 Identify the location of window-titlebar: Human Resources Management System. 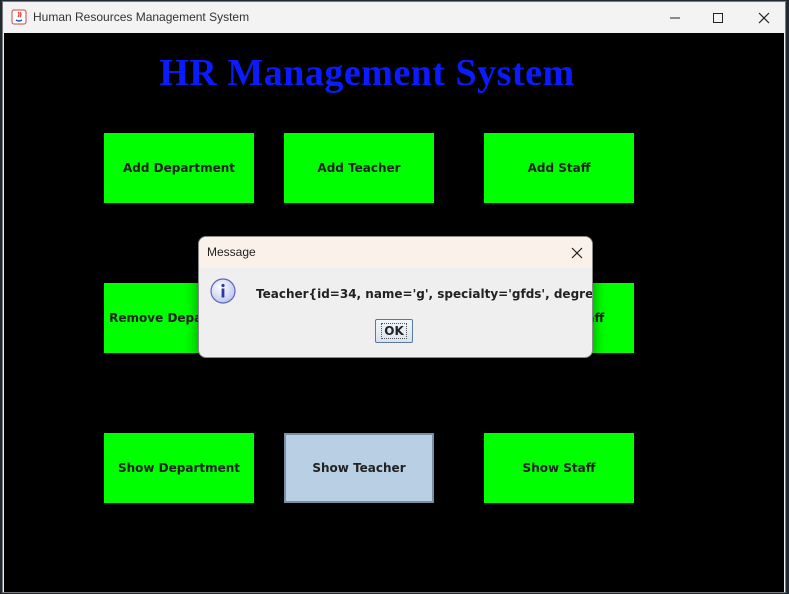
(394, 17).